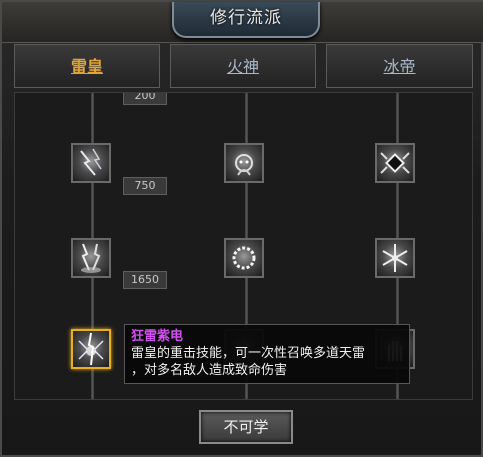  I want to click on tab-label: 火神, so click(242, 66).